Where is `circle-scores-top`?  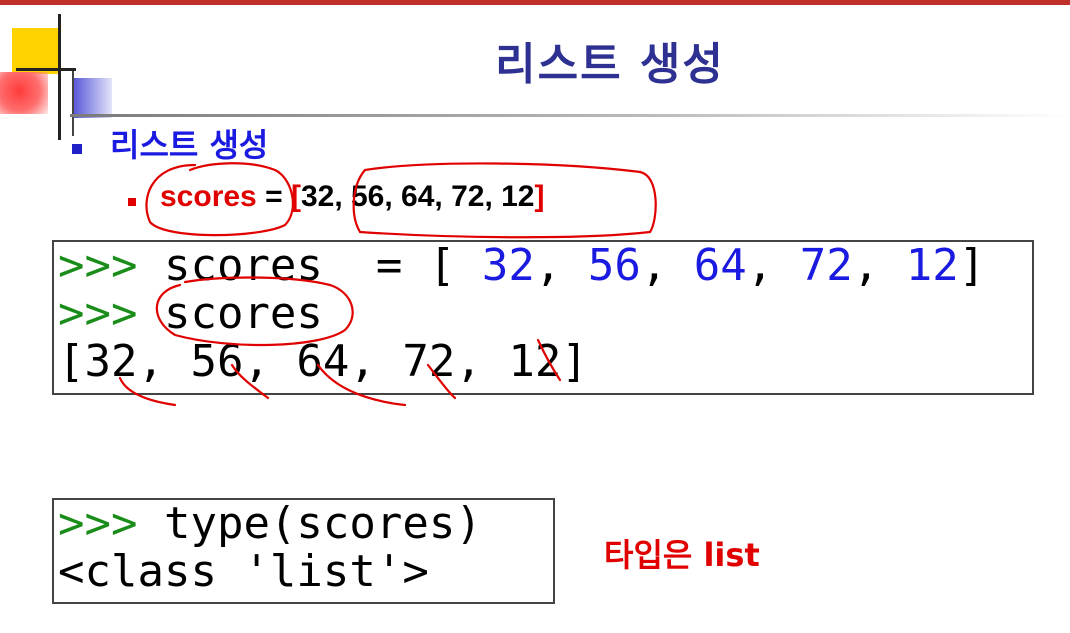 circle-scores-top is located at coordinates (219, 199).